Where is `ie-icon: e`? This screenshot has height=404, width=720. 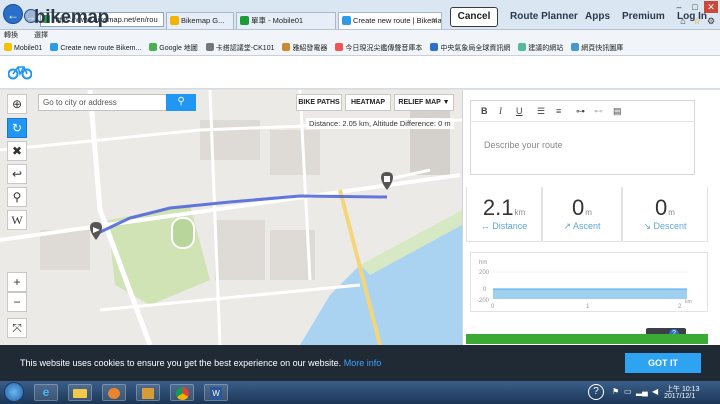 ie-icon: e is located at coordinates (46, 392).